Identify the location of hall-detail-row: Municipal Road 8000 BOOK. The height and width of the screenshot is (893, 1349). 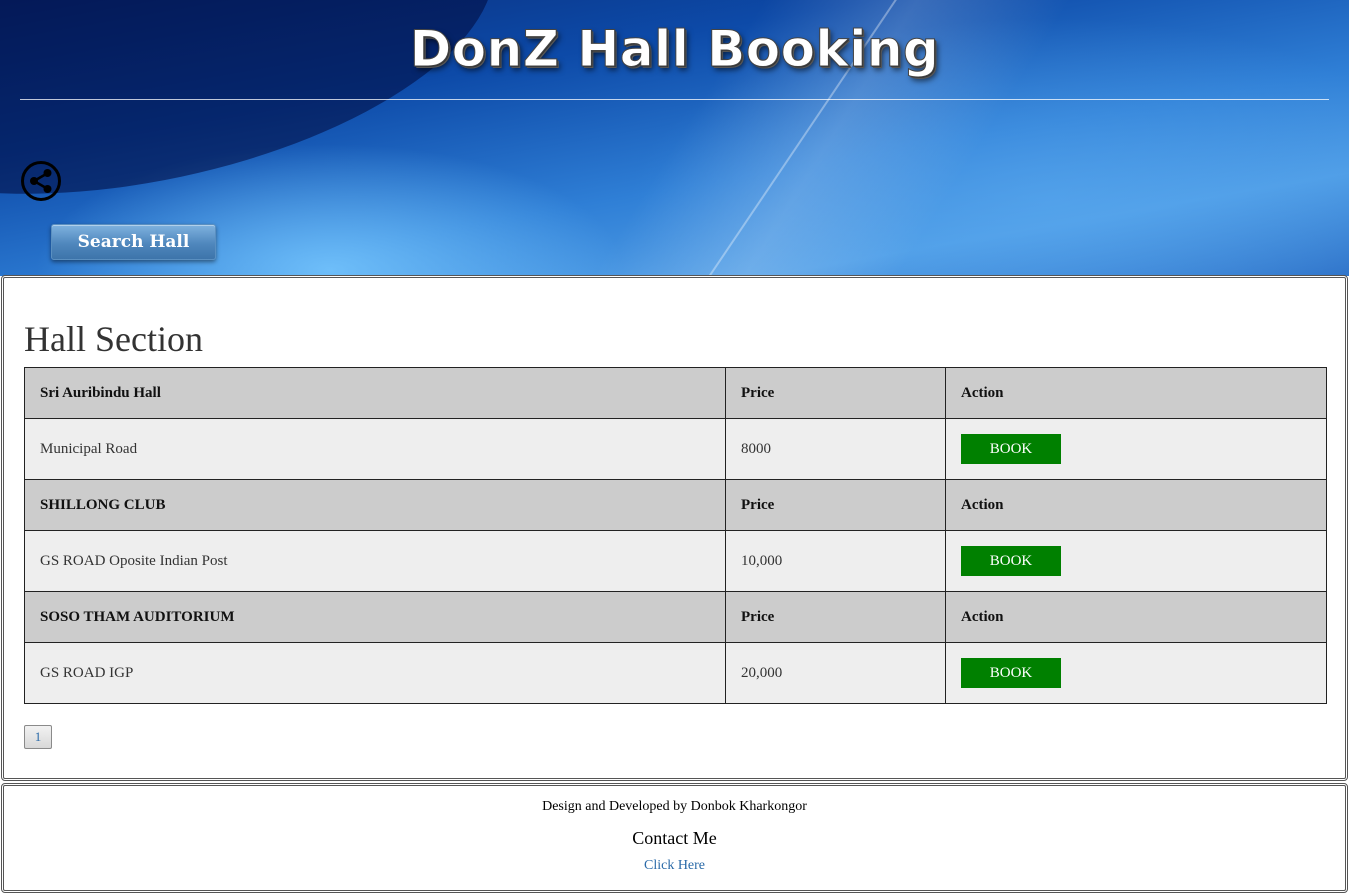
(675, 449).